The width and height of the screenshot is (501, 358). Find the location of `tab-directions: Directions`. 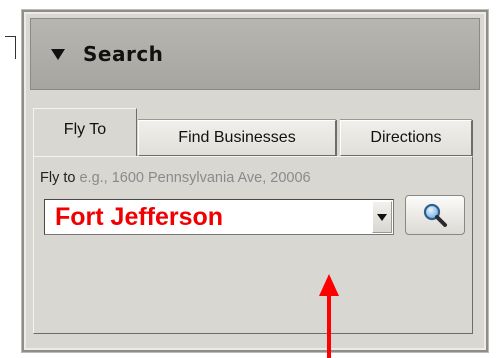

tab-directions: Directions is located at coordinates (406, 138).